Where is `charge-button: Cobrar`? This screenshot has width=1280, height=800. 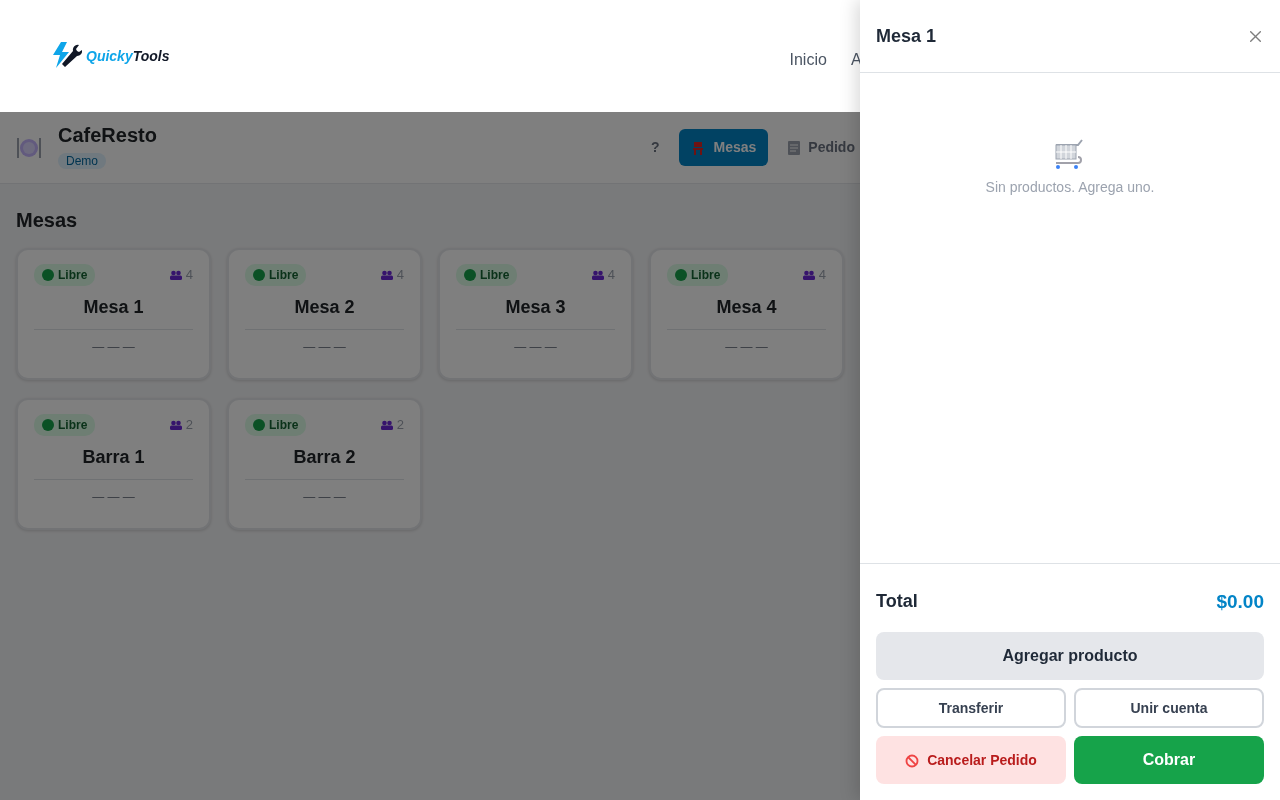 charge-button: Cobrar is located at coordinates (1169, 760).